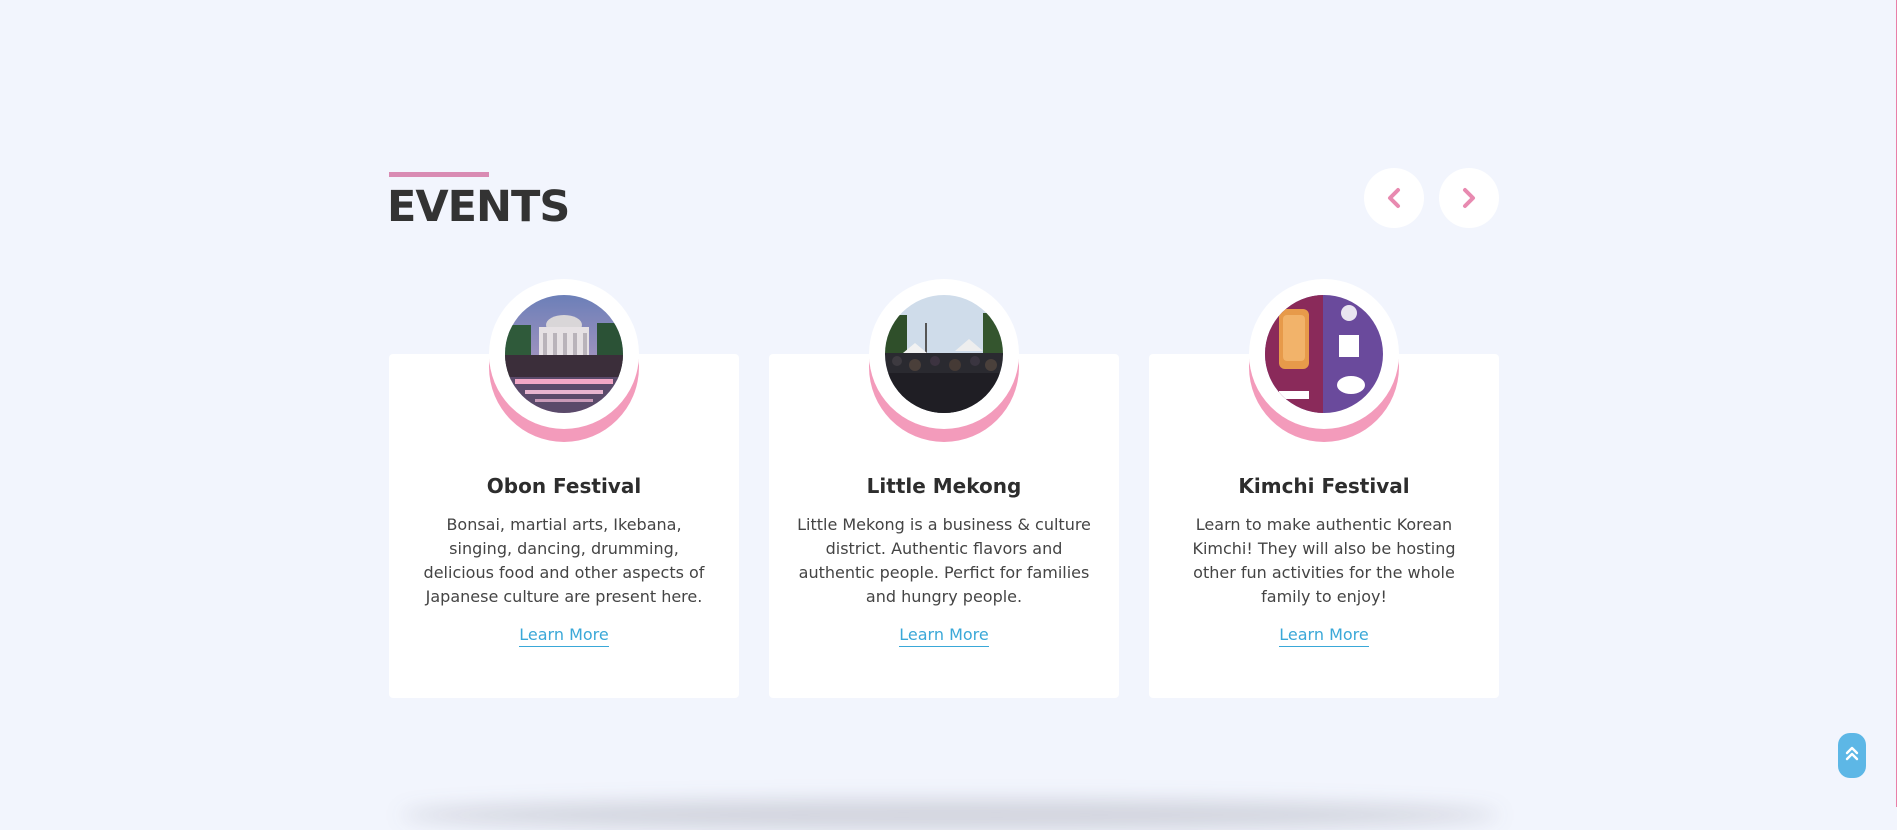 Image resolution: width=1897 pixels, height=830 pixels. I want to click on event-poster, so click(1324, 354).